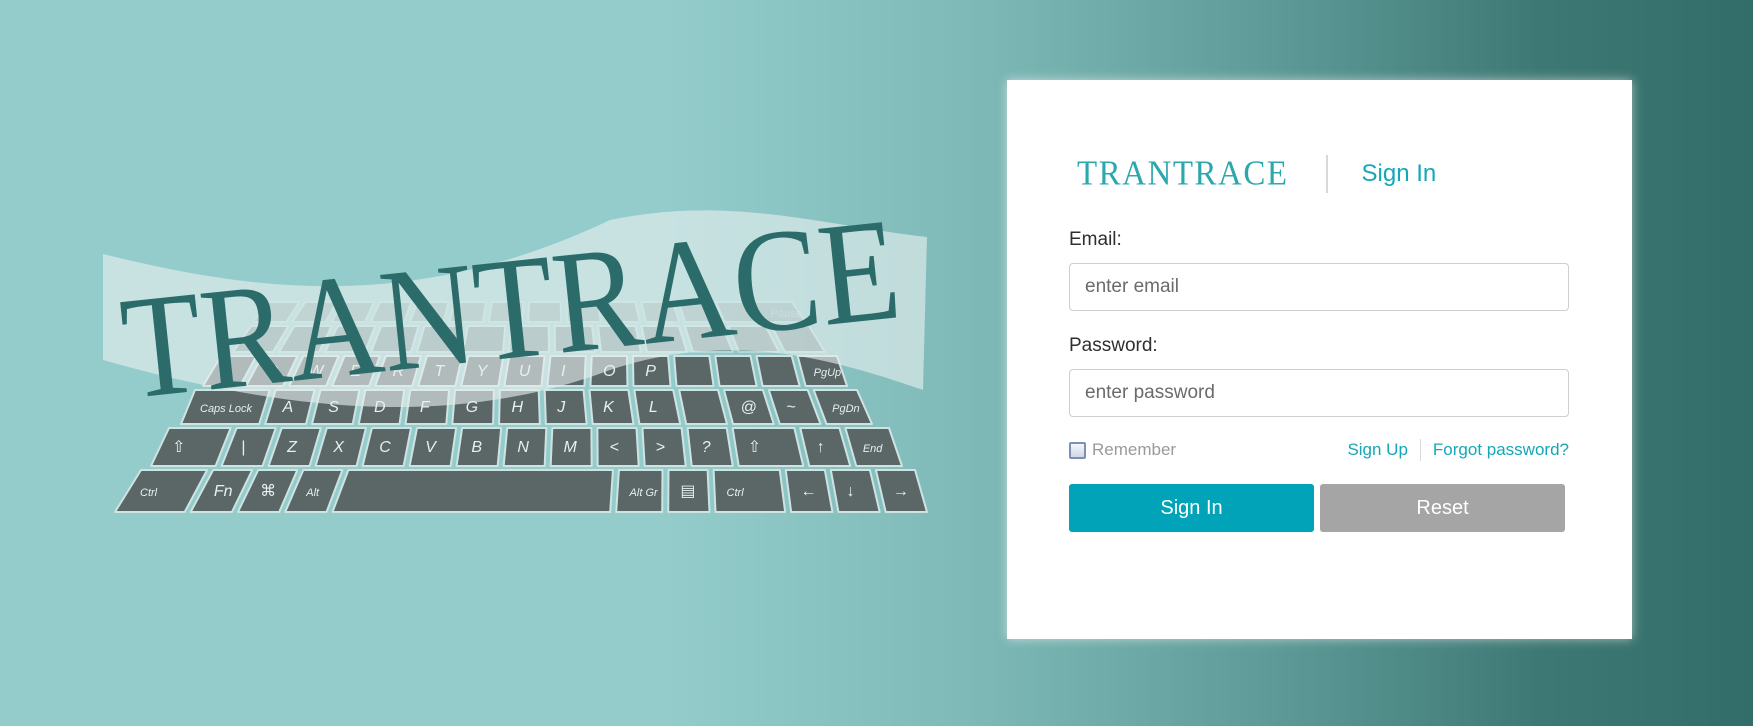 This screenshot has width=1753, height=726. Describe the element at coordinates (1319, 287) in the screenshot. I see `email-field` at that location.